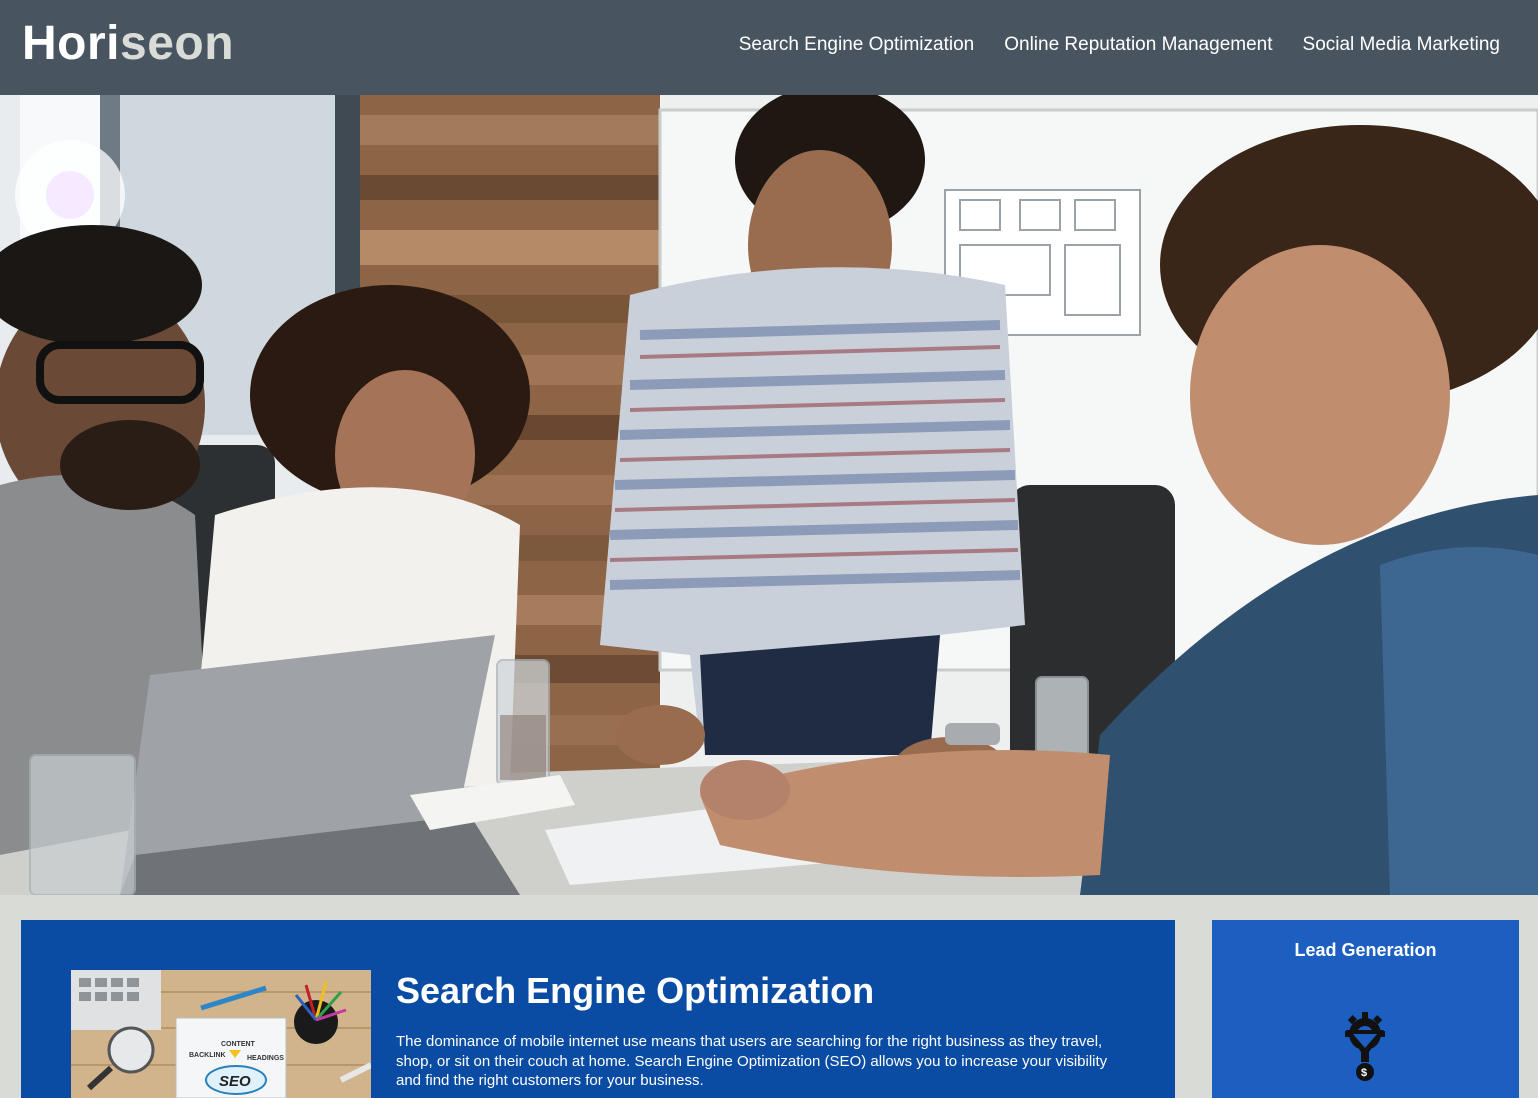 The width and height of the screenshot is (1538, 1098). I want to click on lead-generation-title: Lead Generation, so click(1365, 950).